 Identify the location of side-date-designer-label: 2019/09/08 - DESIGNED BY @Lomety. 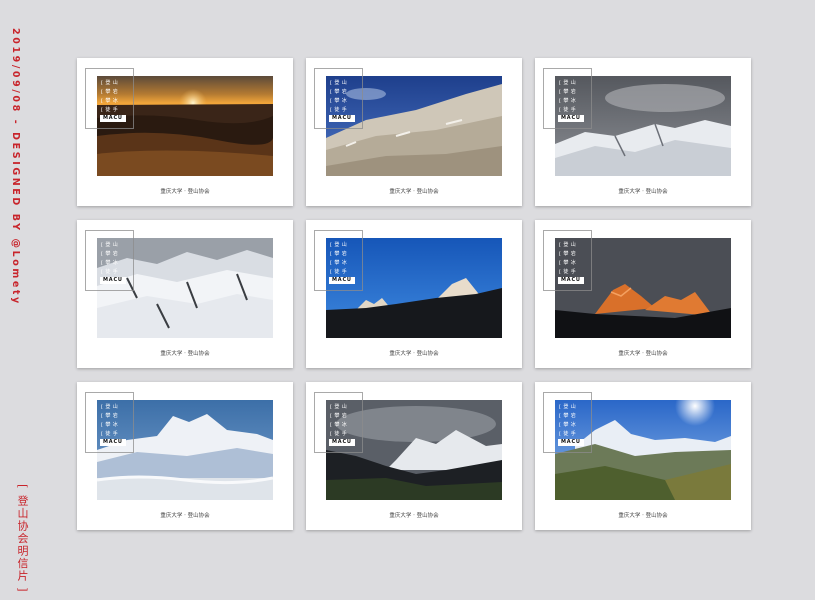
(15, 167).